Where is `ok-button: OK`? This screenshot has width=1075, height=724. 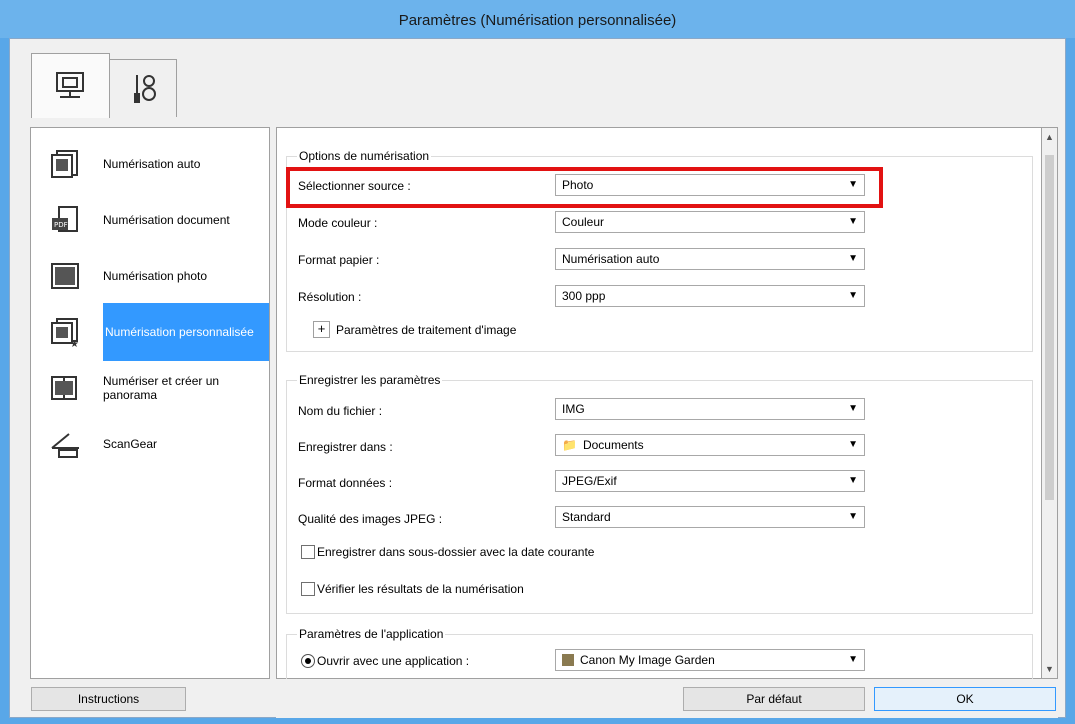 ok-button: OK is located at coordinates (965, 699).